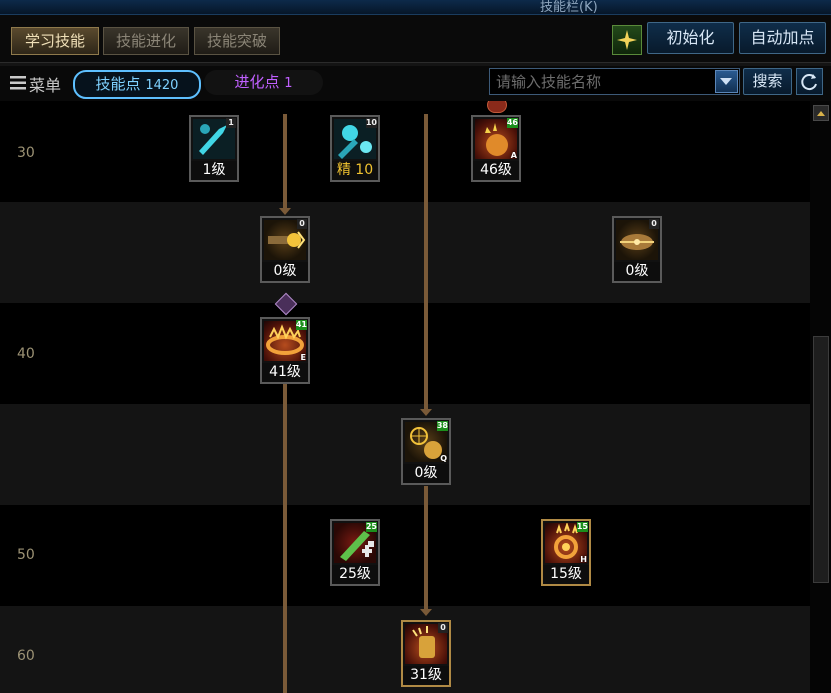  What do you see at coordinates (690, 38) in the screenshot?
I see `init-button: 初始化` at bounding box center [690, 38].